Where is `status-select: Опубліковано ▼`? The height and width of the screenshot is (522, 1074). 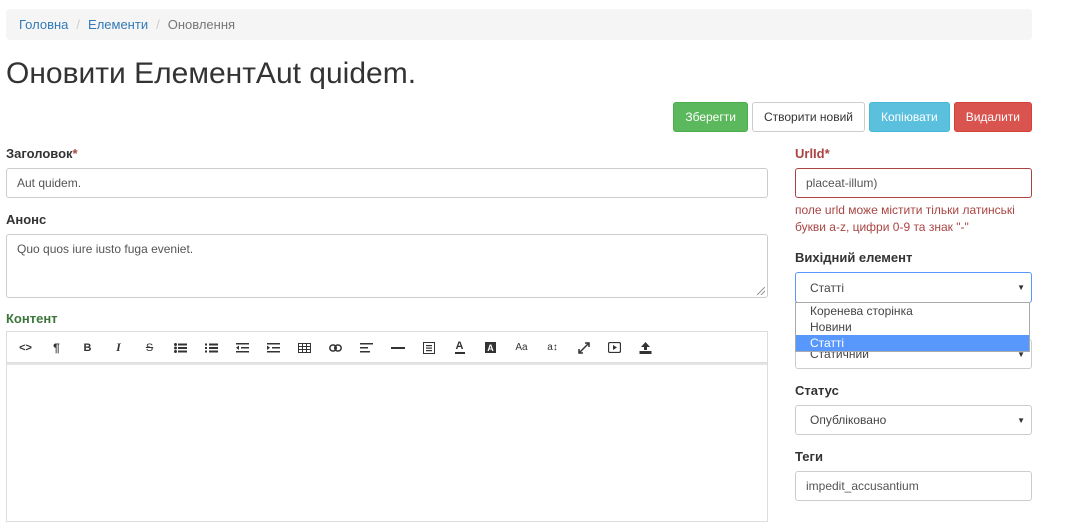 status-select: Опубліковано ▼ is located at coordinates (913, 420).